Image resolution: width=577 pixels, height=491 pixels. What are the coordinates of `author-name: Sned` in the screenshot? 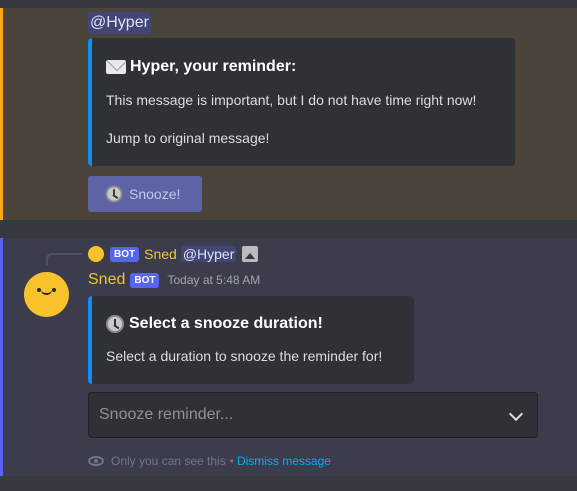 It's located at (106, 280).